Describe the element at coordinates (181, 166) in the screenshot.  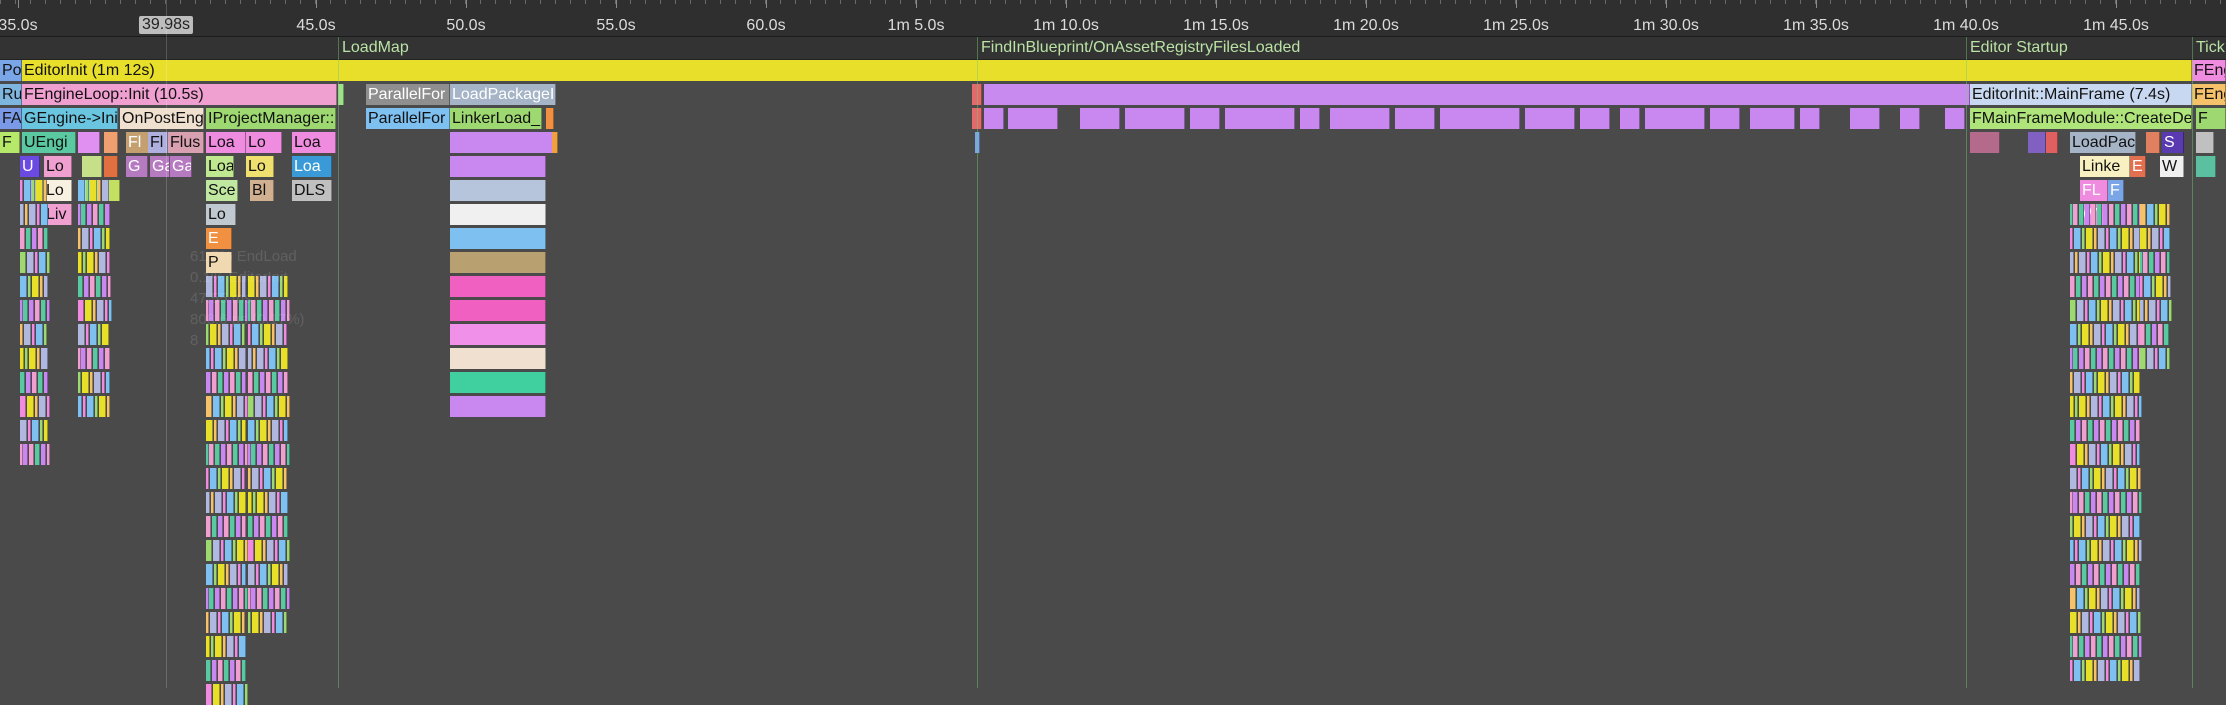
I see `timer-event-ga2: Ga` at that location.